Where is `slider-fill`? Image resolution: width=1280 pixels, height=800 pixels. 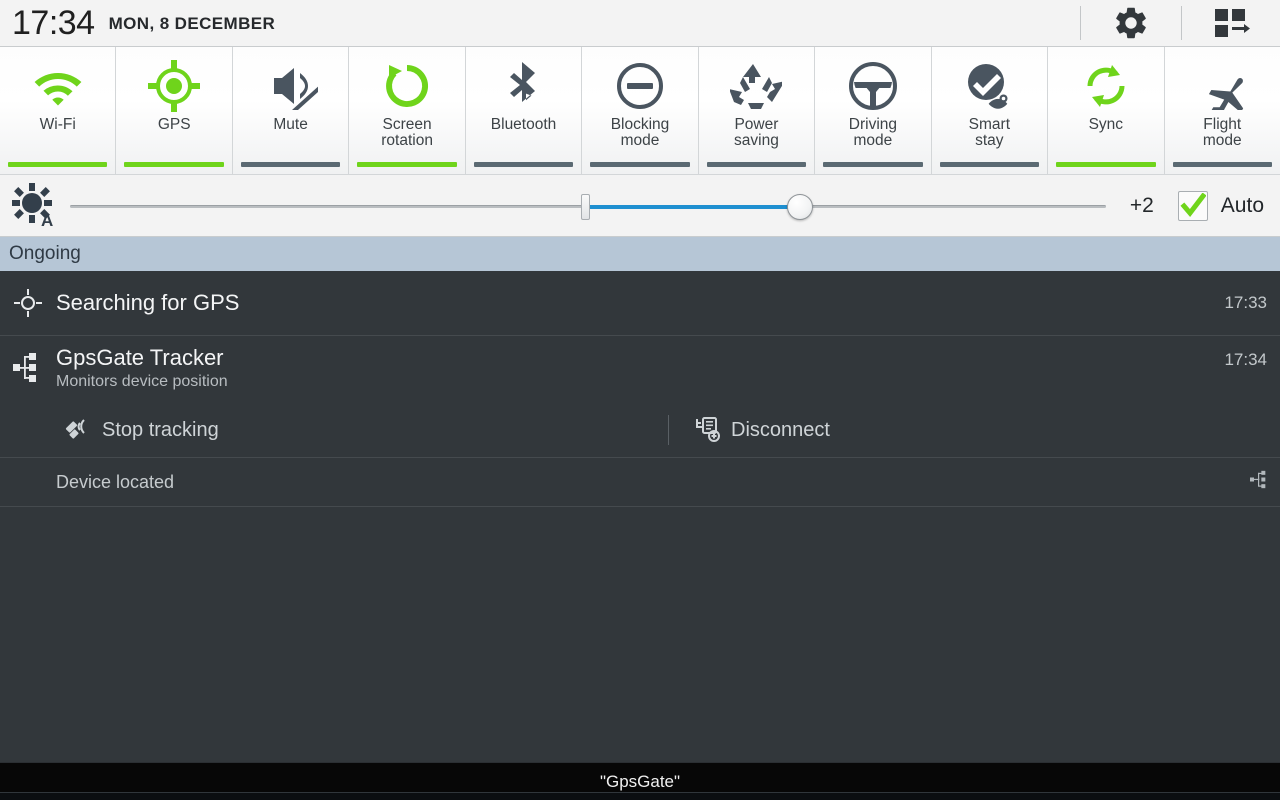 slider-fill is located at coordinates (690, 206).